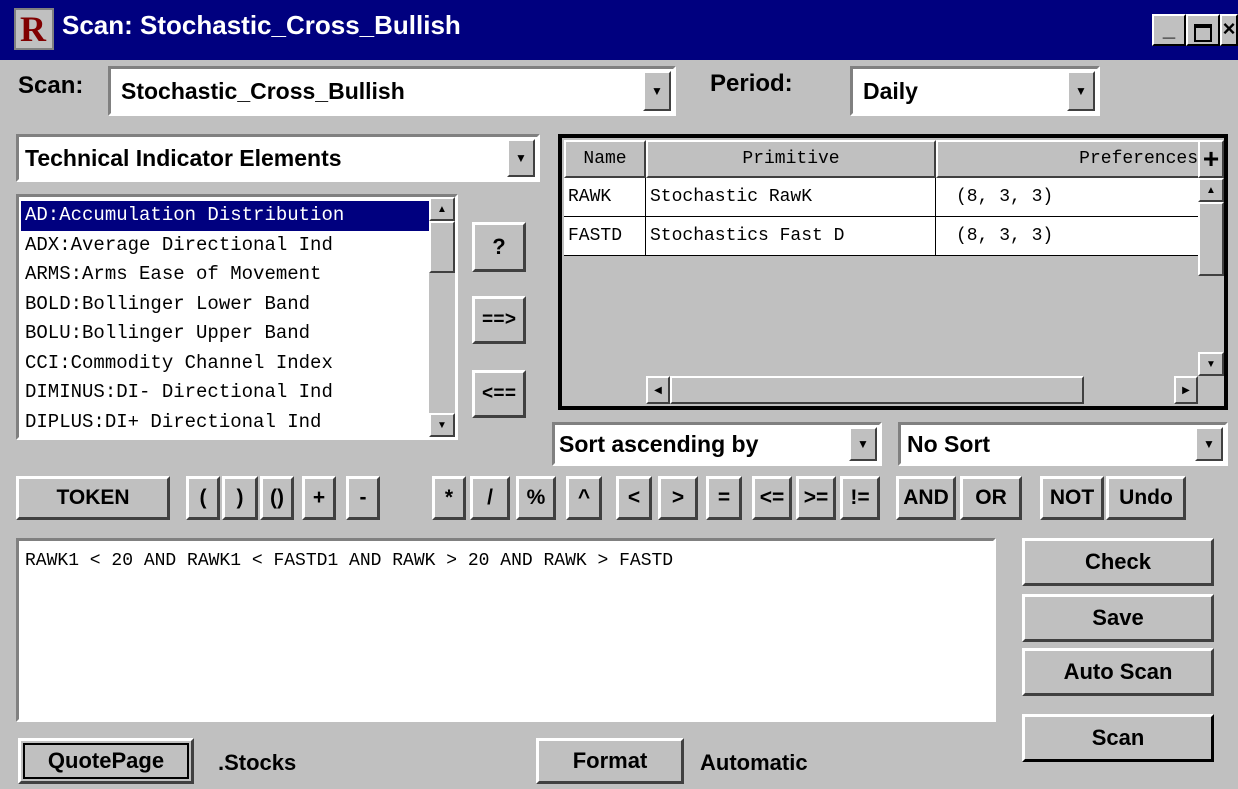 The height and width of the screenshot is (789, 1238). Describe the element at coordinates (890, 90) in the screenshot. I see `period-select-value: Daily` at that location.